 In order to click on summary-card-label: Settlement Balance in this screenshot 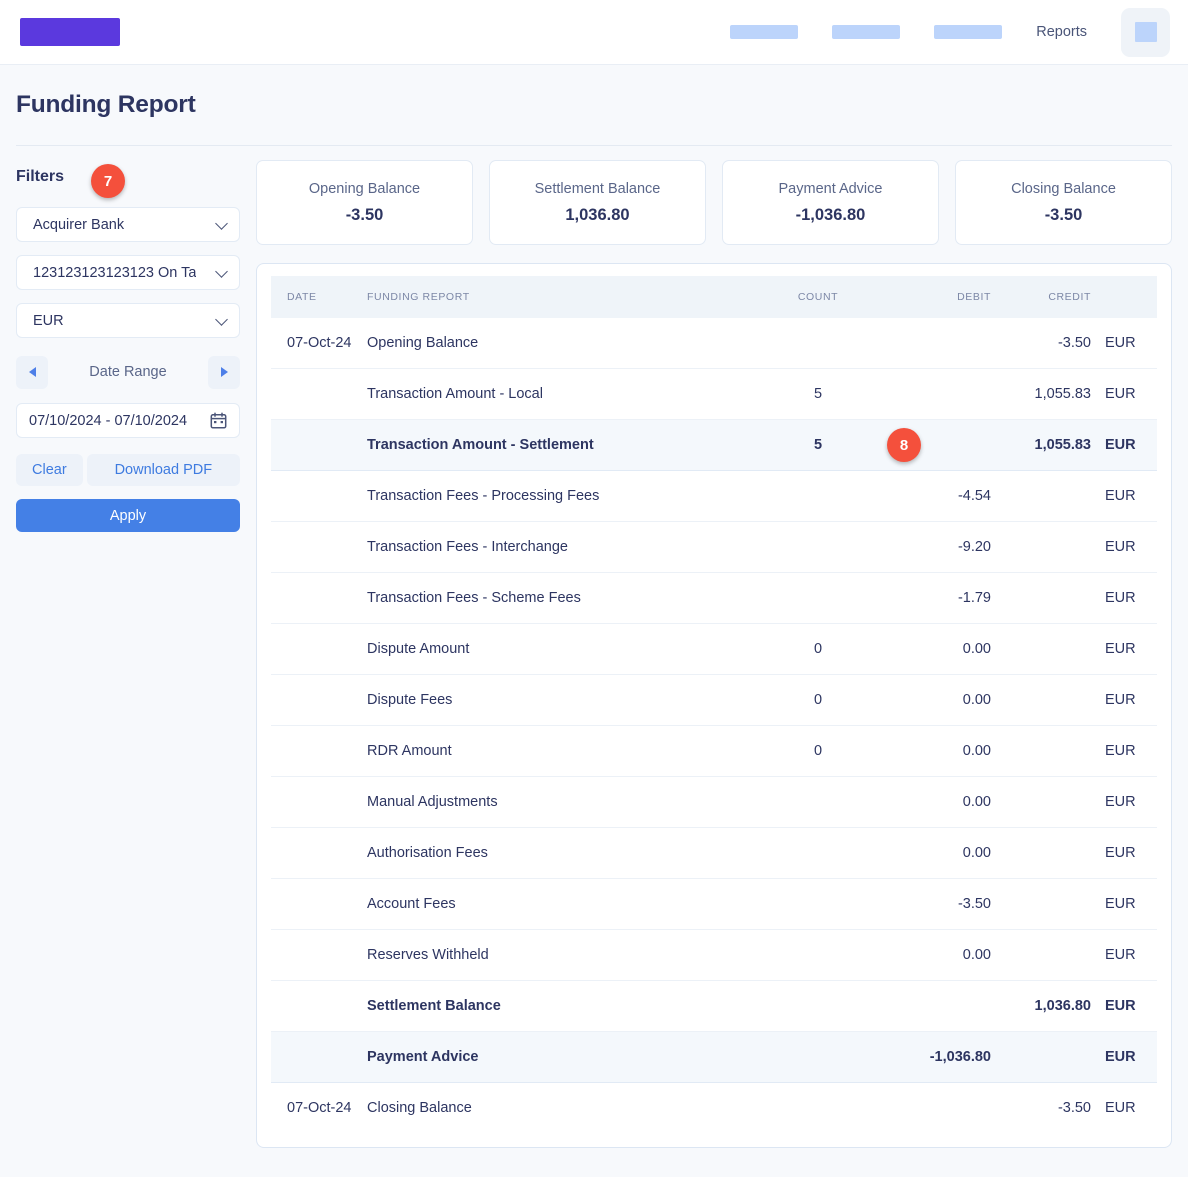, I will do `click(597, 188)`.